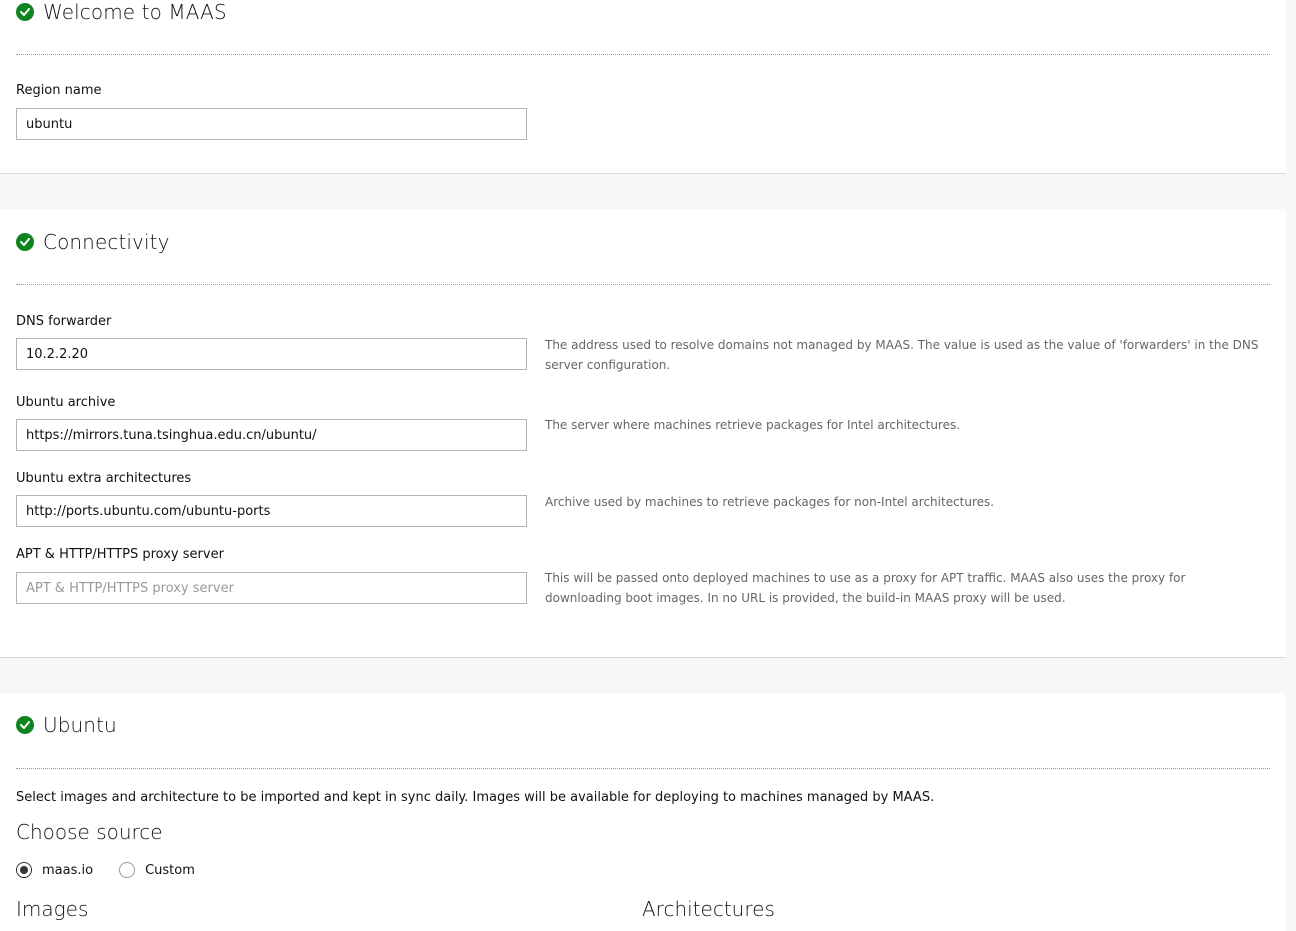 The height and width of the screenshot is (931, 1296). I want to click on page-gutter, so click(1291, 465).